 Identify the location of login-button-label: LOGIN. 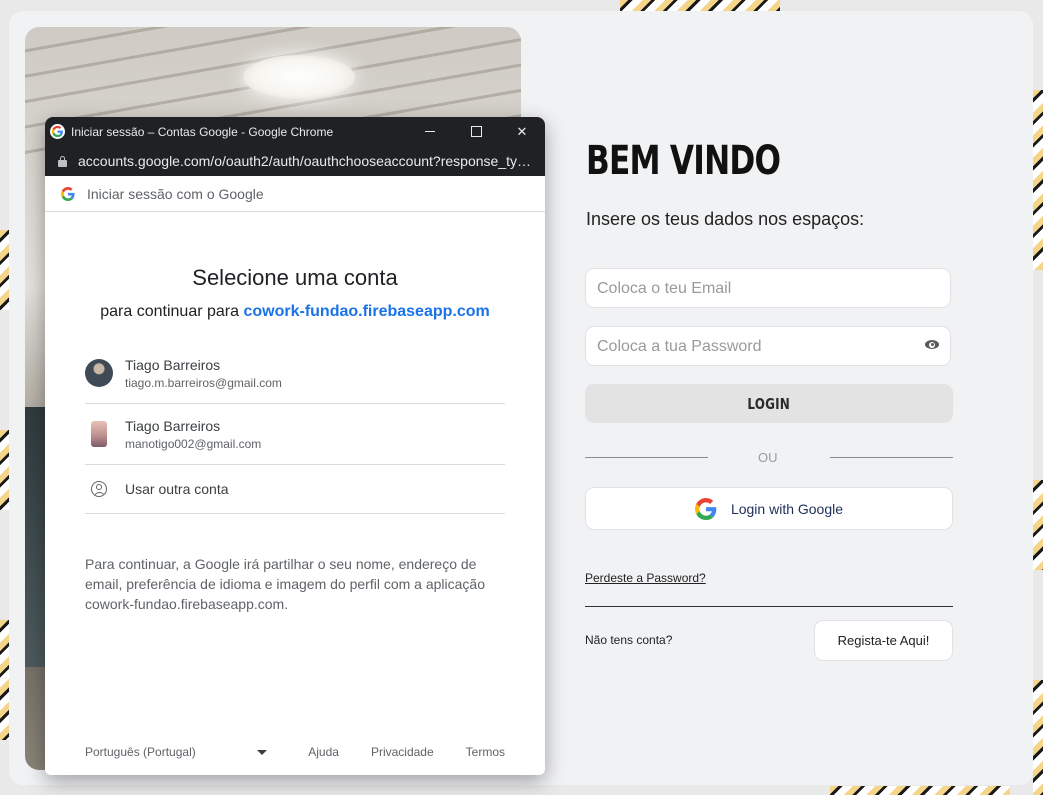
(769, 403).